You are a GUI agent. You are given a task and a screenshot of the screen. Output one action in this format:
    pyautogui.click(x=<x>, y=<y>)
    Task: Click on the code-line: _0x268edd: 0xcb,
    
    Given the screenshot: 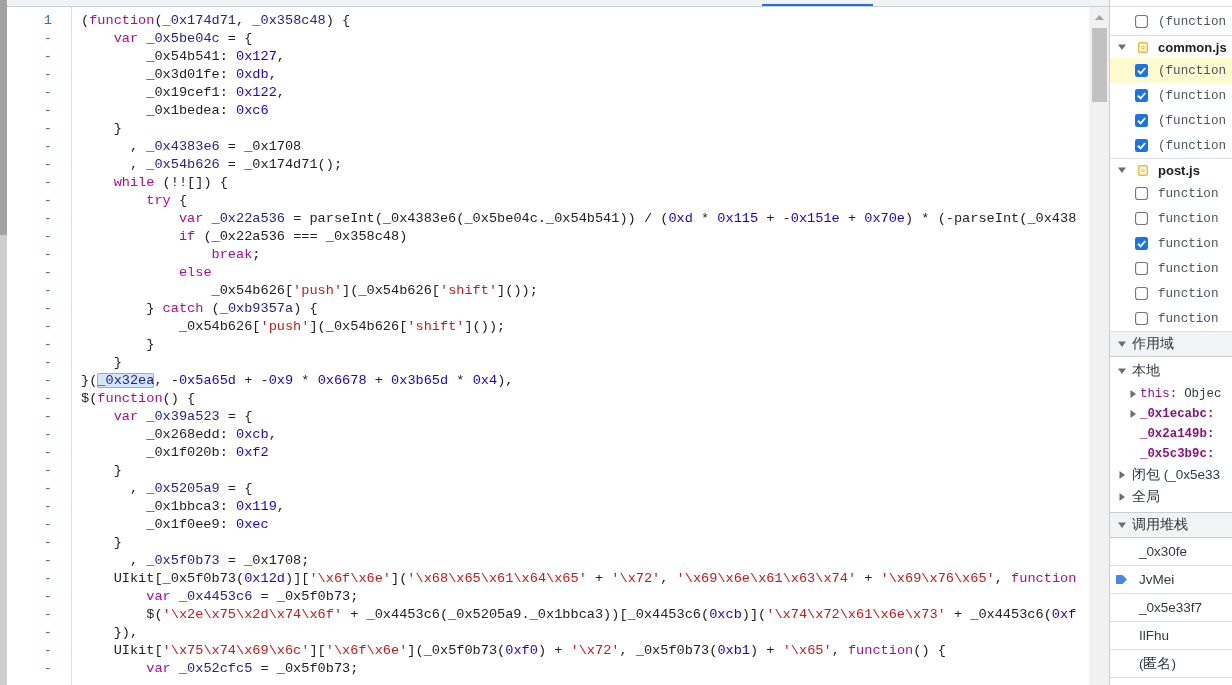 What is the action you would take?
    pyautogui.click(x=211, y=434)
    